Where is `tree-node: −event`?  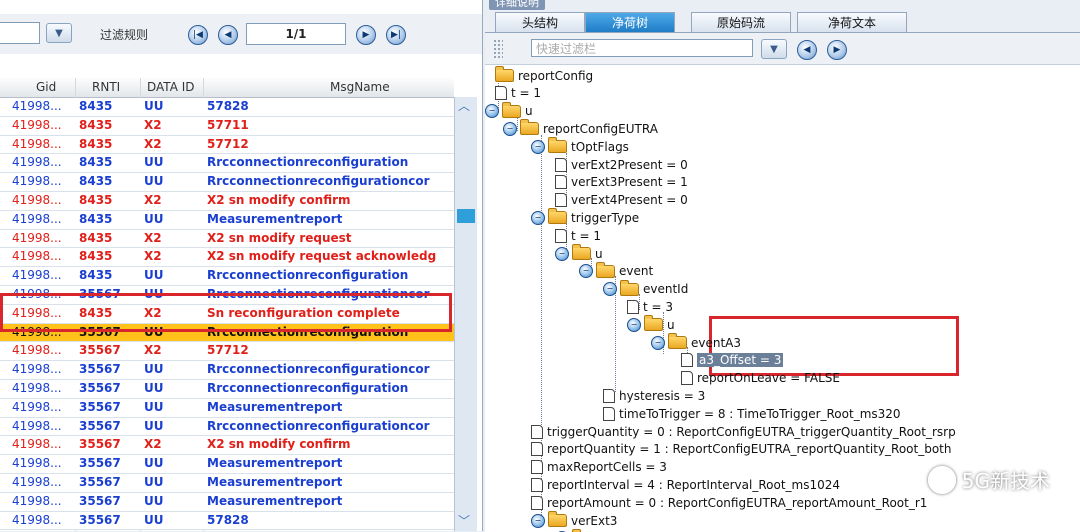 tree-node: −event is located at coordinates (616, 271).